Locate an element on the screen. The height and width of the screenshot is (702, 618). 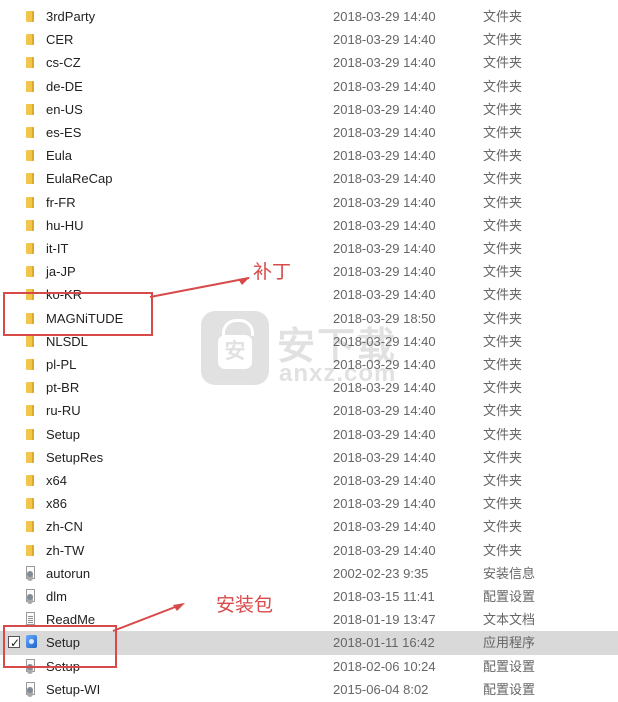
file-row: pt-BR 2018-03-29 14:40 文件夹 is located at coordinates (309, 387).